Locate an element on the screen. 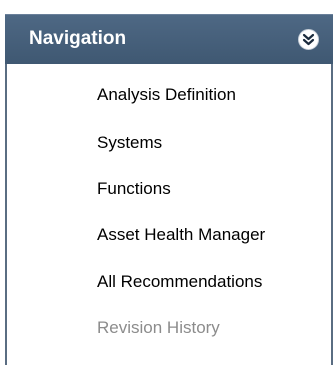  navigation-header: Navigation is located at coordinates (169, 39).